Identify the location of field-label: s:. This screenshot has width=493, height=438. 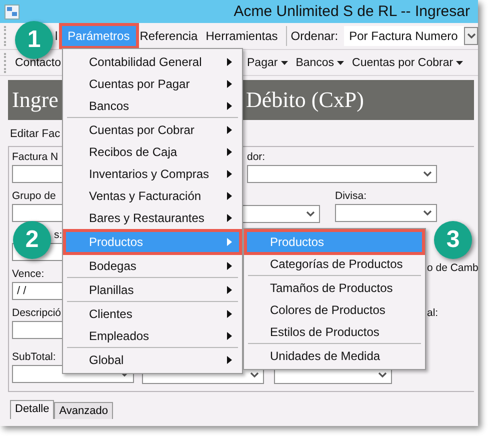
(58, 235).